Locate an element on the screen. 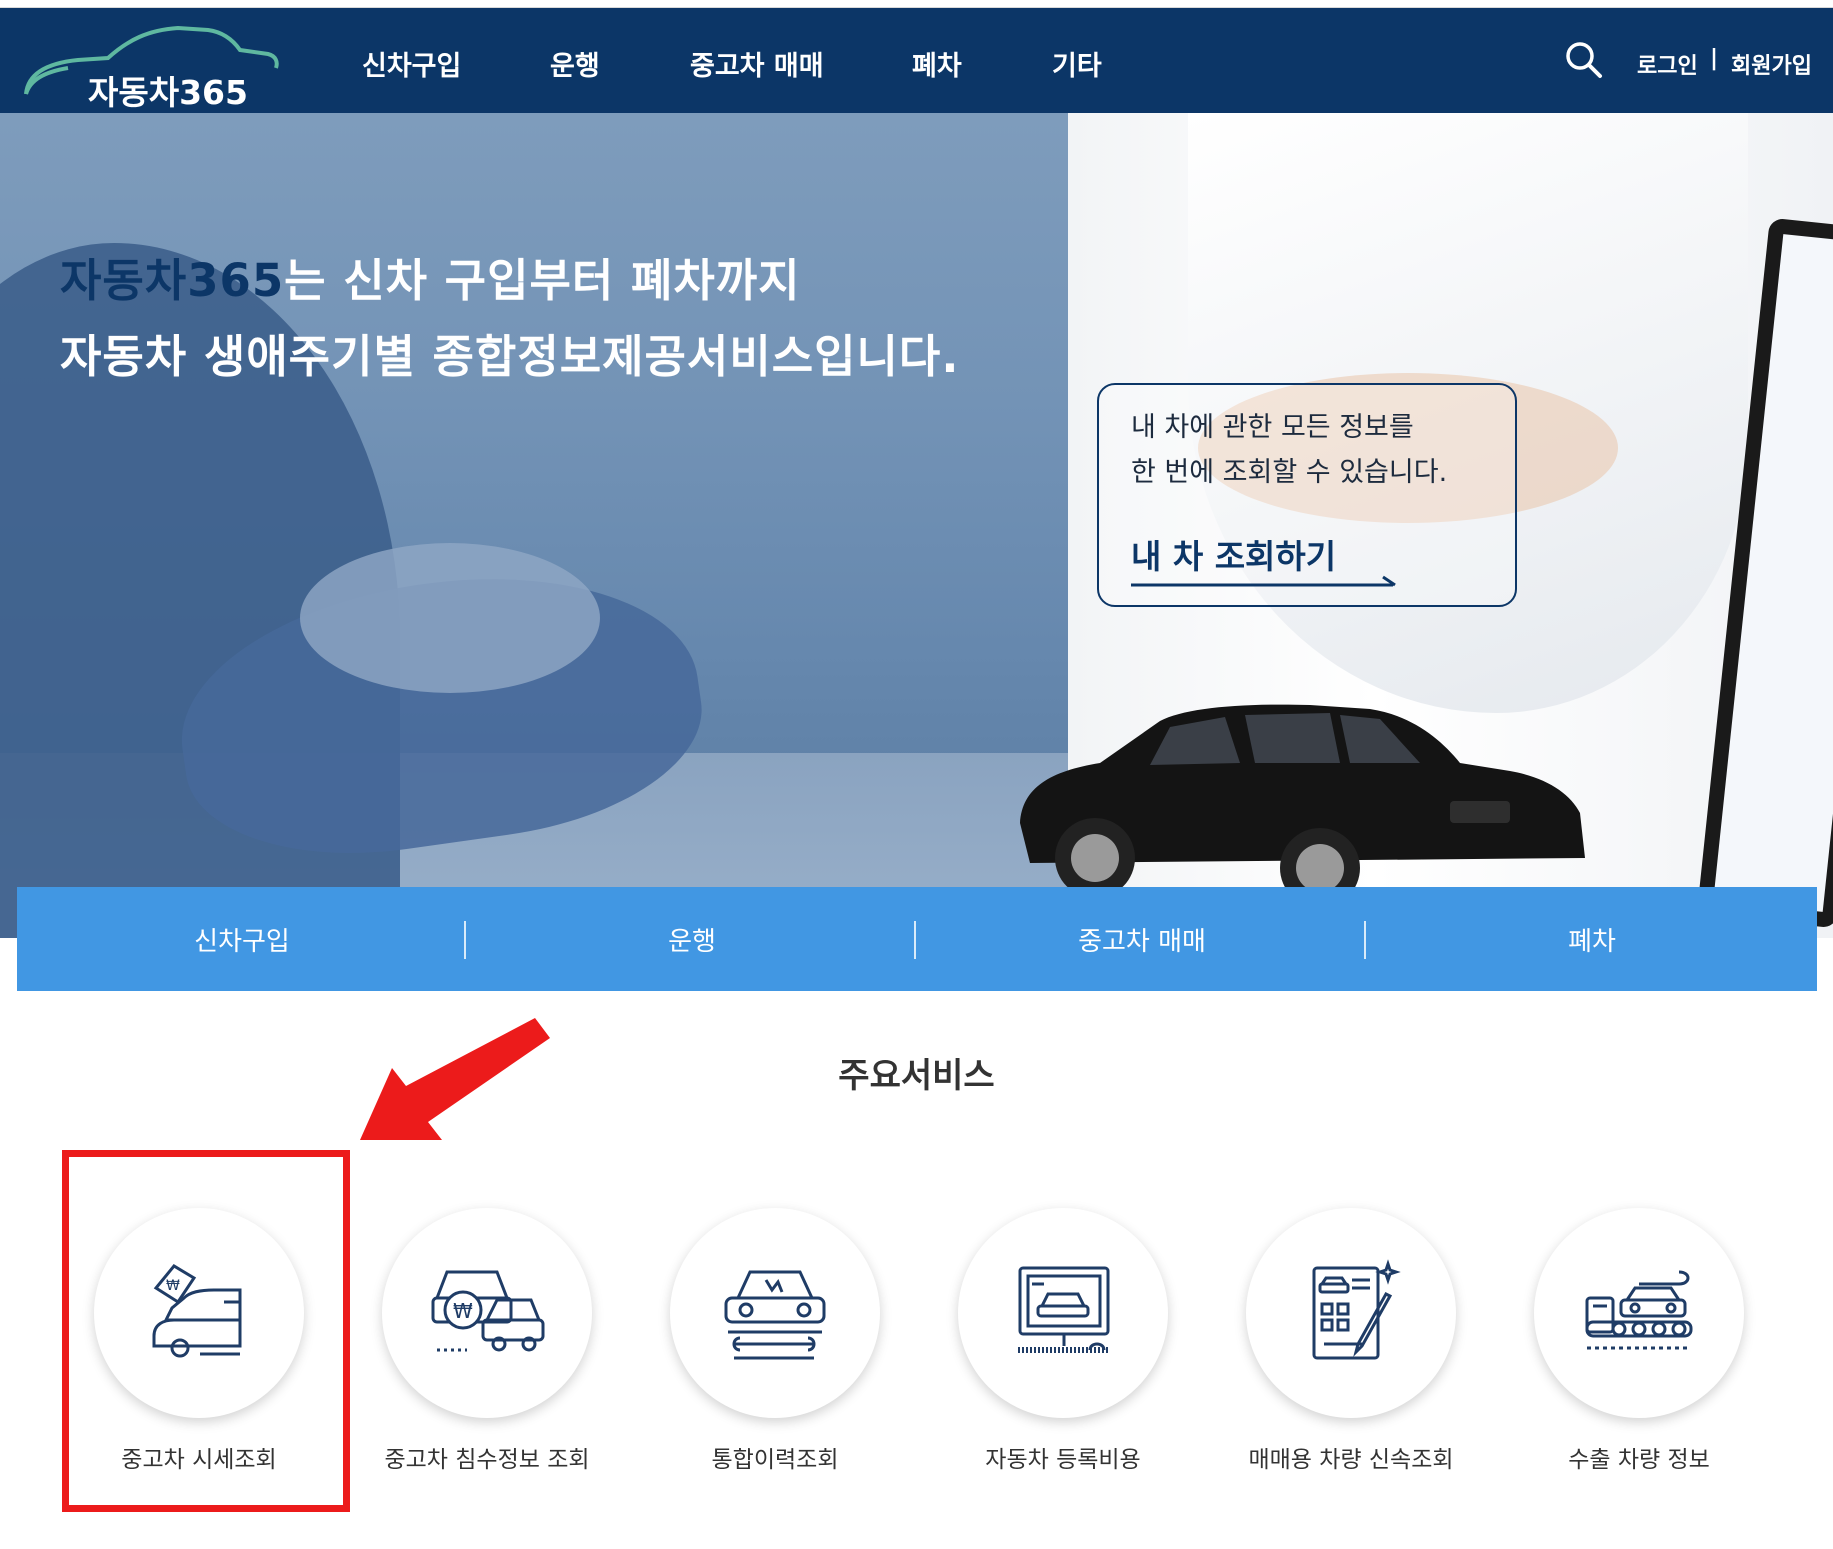  site-header: 자동차365 신차구입 운행 중고차 매매 폐차 기타 로그인 | 회원가입 is located at coordinates (916, 60).